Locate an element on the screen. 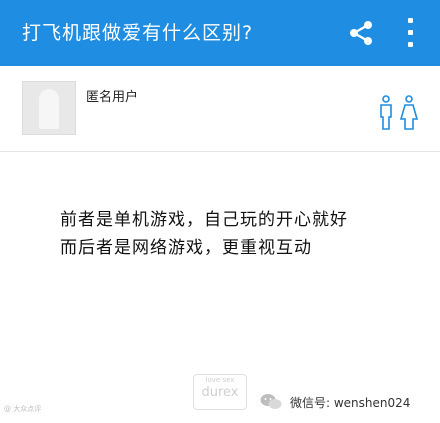 The width and height of the screenshot is (440, 423). wechat-id-label: 微信号: wenshen024 is located at coordinates (350, 402).